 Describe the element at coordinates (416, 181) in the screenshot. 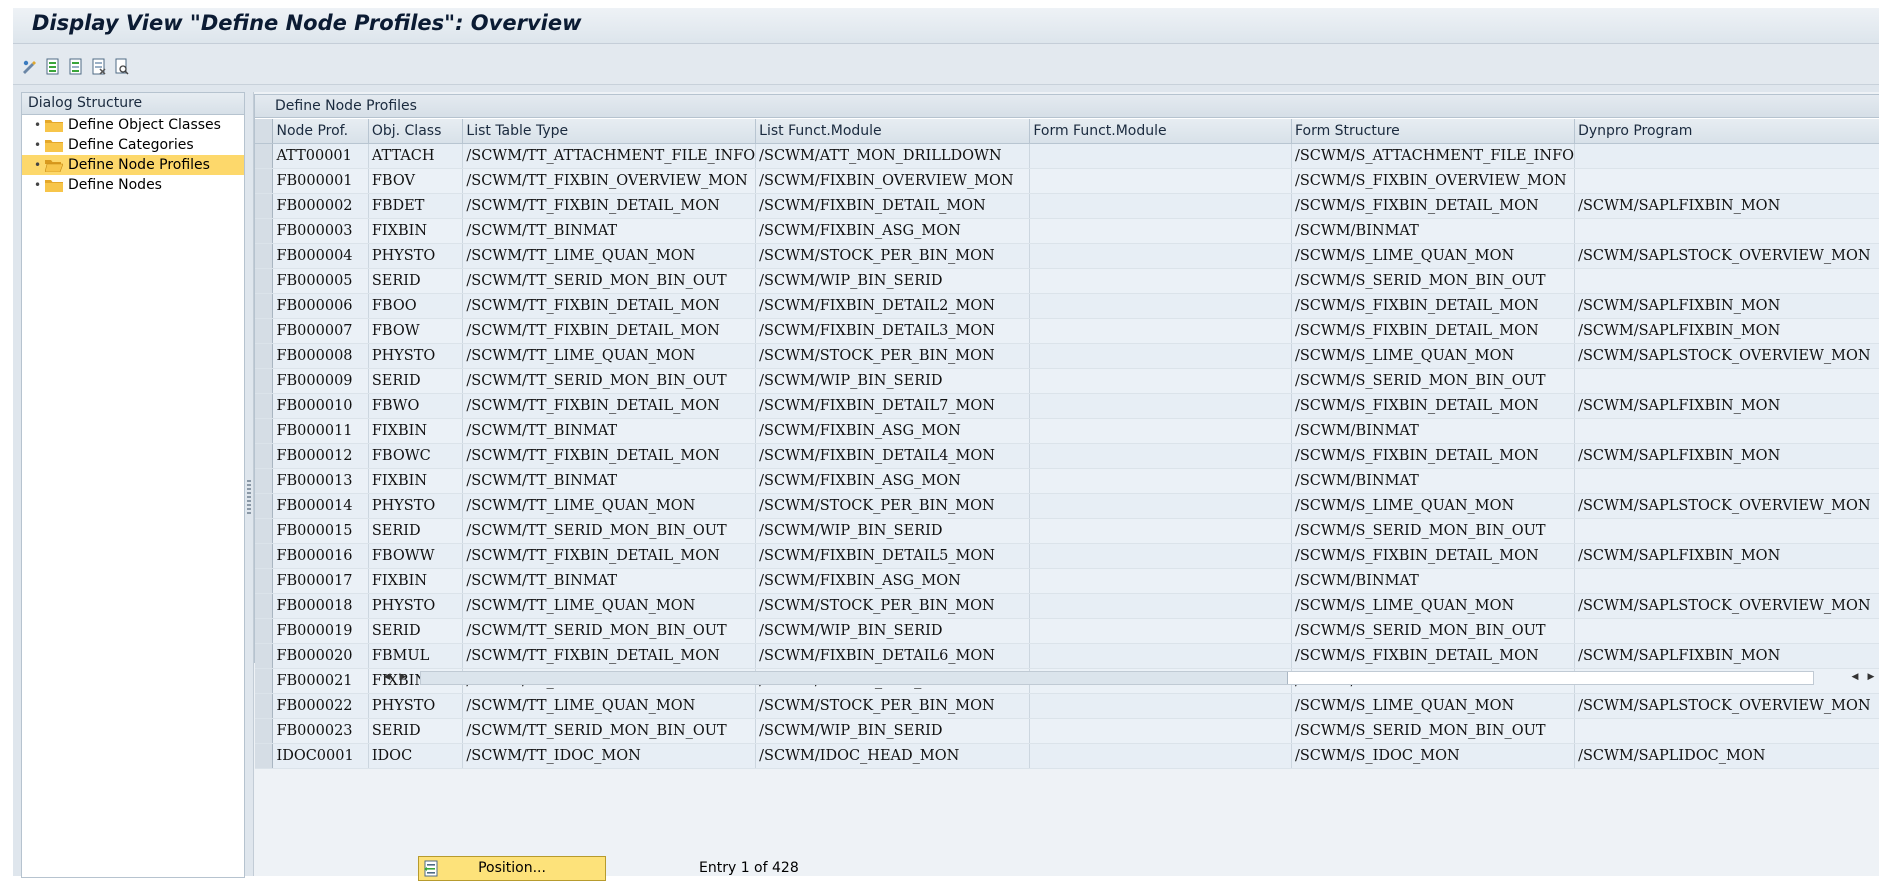

I see `table-cell: FBOV` at that location.